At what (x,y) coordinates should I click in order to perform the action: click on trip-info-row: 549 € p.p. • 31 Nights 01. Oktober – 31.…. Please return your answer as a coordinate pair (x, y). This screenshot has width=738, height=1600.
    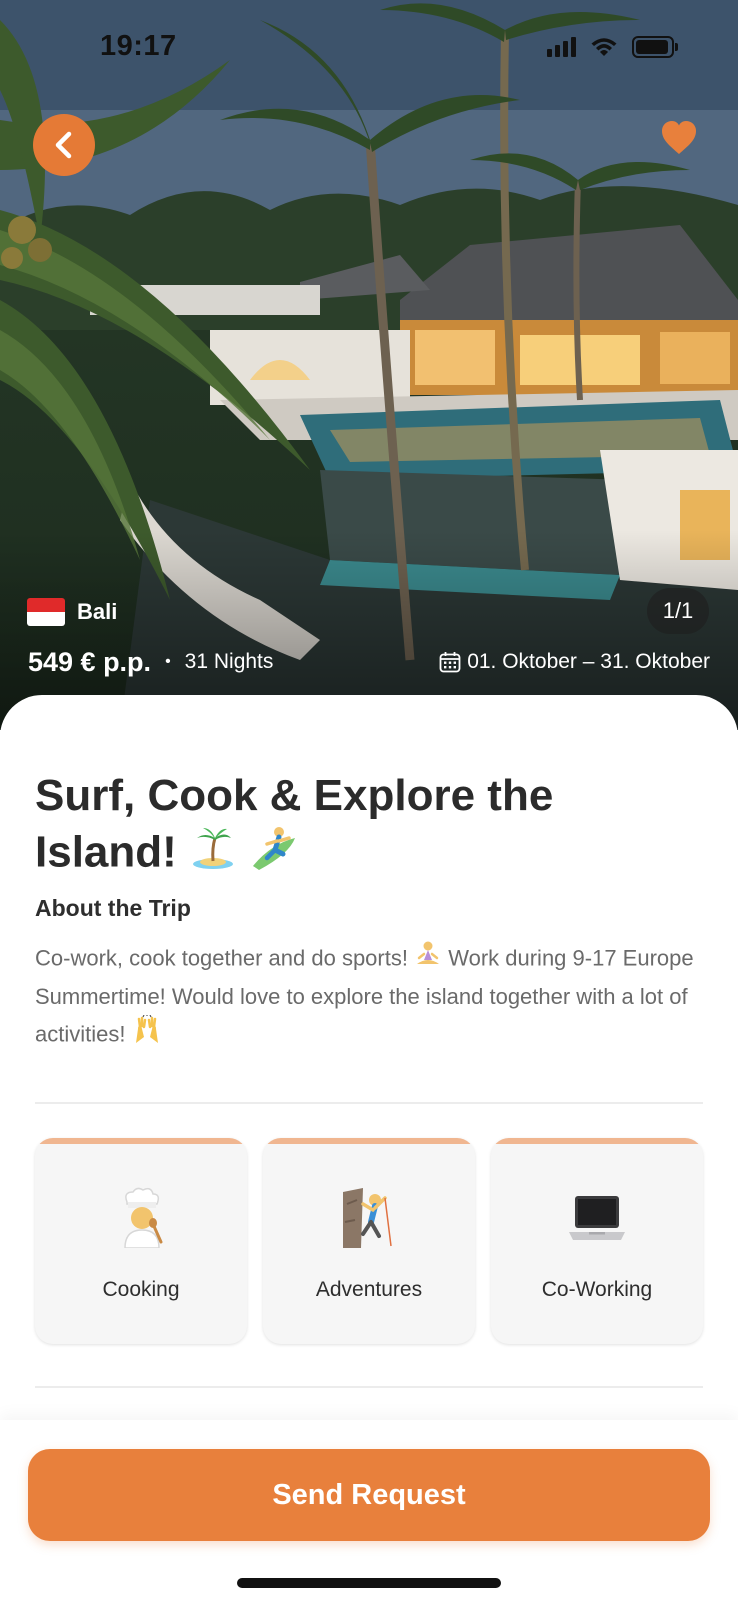
    Looking at the image, I should click on (369, 662).